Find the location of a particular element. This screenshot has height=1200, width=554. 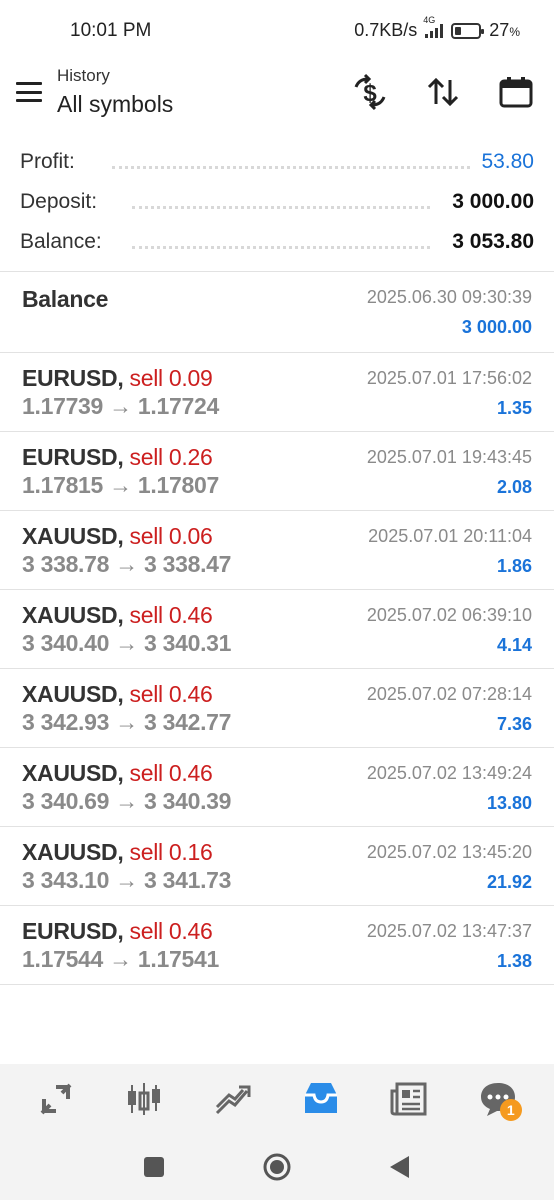

deposit-row: Deposit: 3 000.00 is located at coordinates (277, 202).